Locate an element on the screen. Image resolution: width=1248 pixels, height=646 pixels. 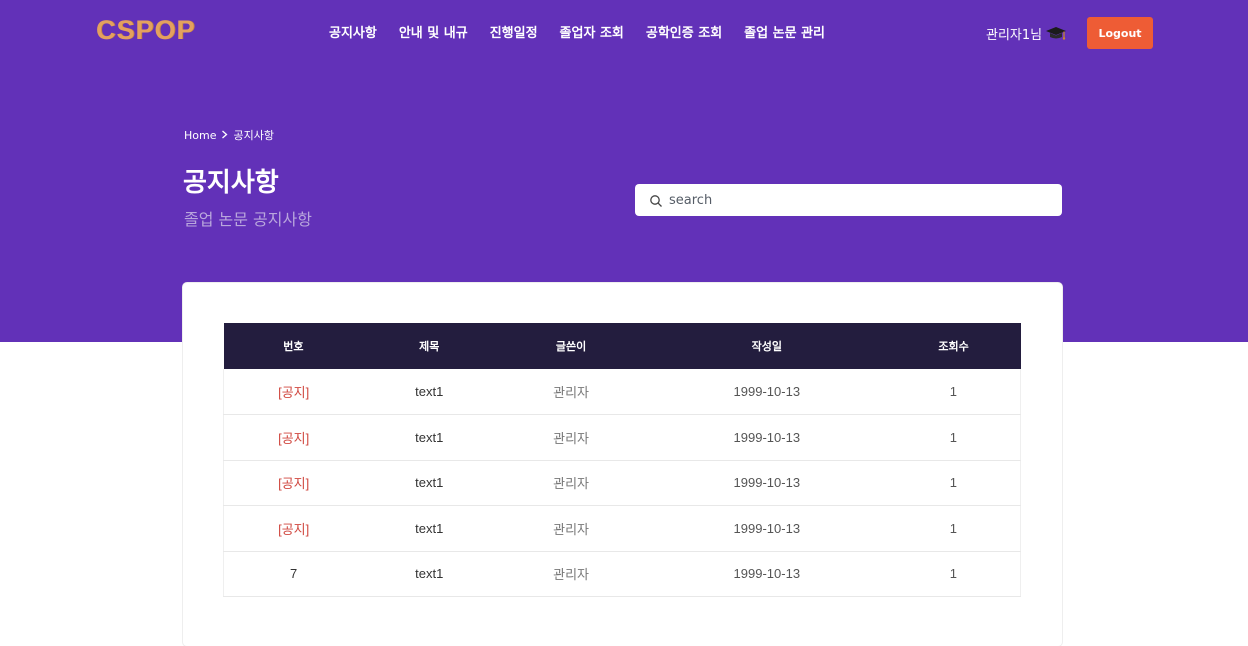
search-icon is located at coordinates (656, 200).